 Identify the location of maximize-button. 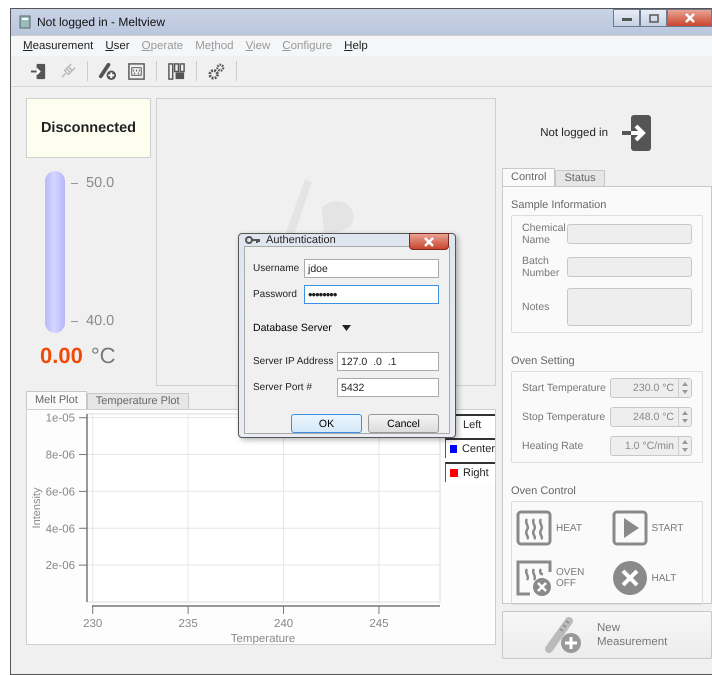
(653, 18).